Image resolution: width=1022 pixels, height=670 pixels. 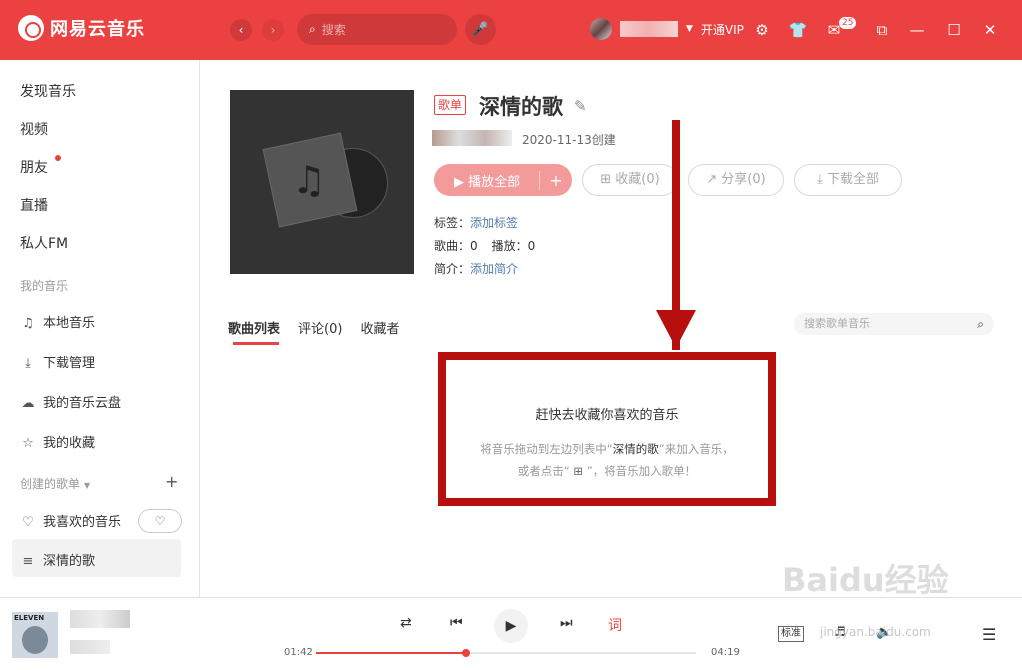 What do you see at coordinates (848, 23) in the screenshot?
I see `mail-badge: 25` at bounding box center [848, 23].